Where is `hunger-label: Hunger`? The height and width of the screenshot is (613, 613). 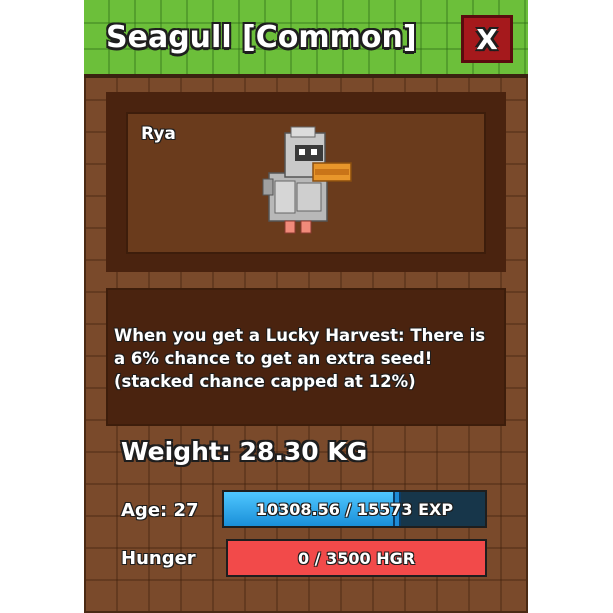
hunger-label: Hunger is located at coordinates (158, 558).